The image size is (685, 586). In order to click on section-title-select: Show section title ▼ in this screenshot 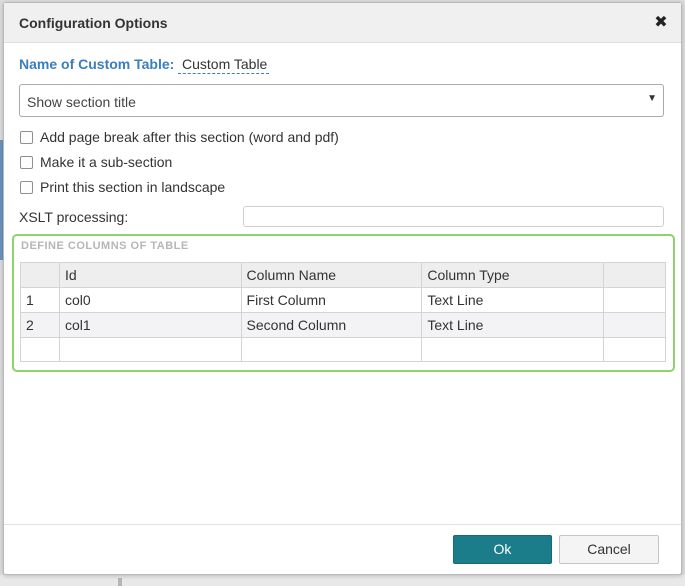, I will do `click(341, 100)`.